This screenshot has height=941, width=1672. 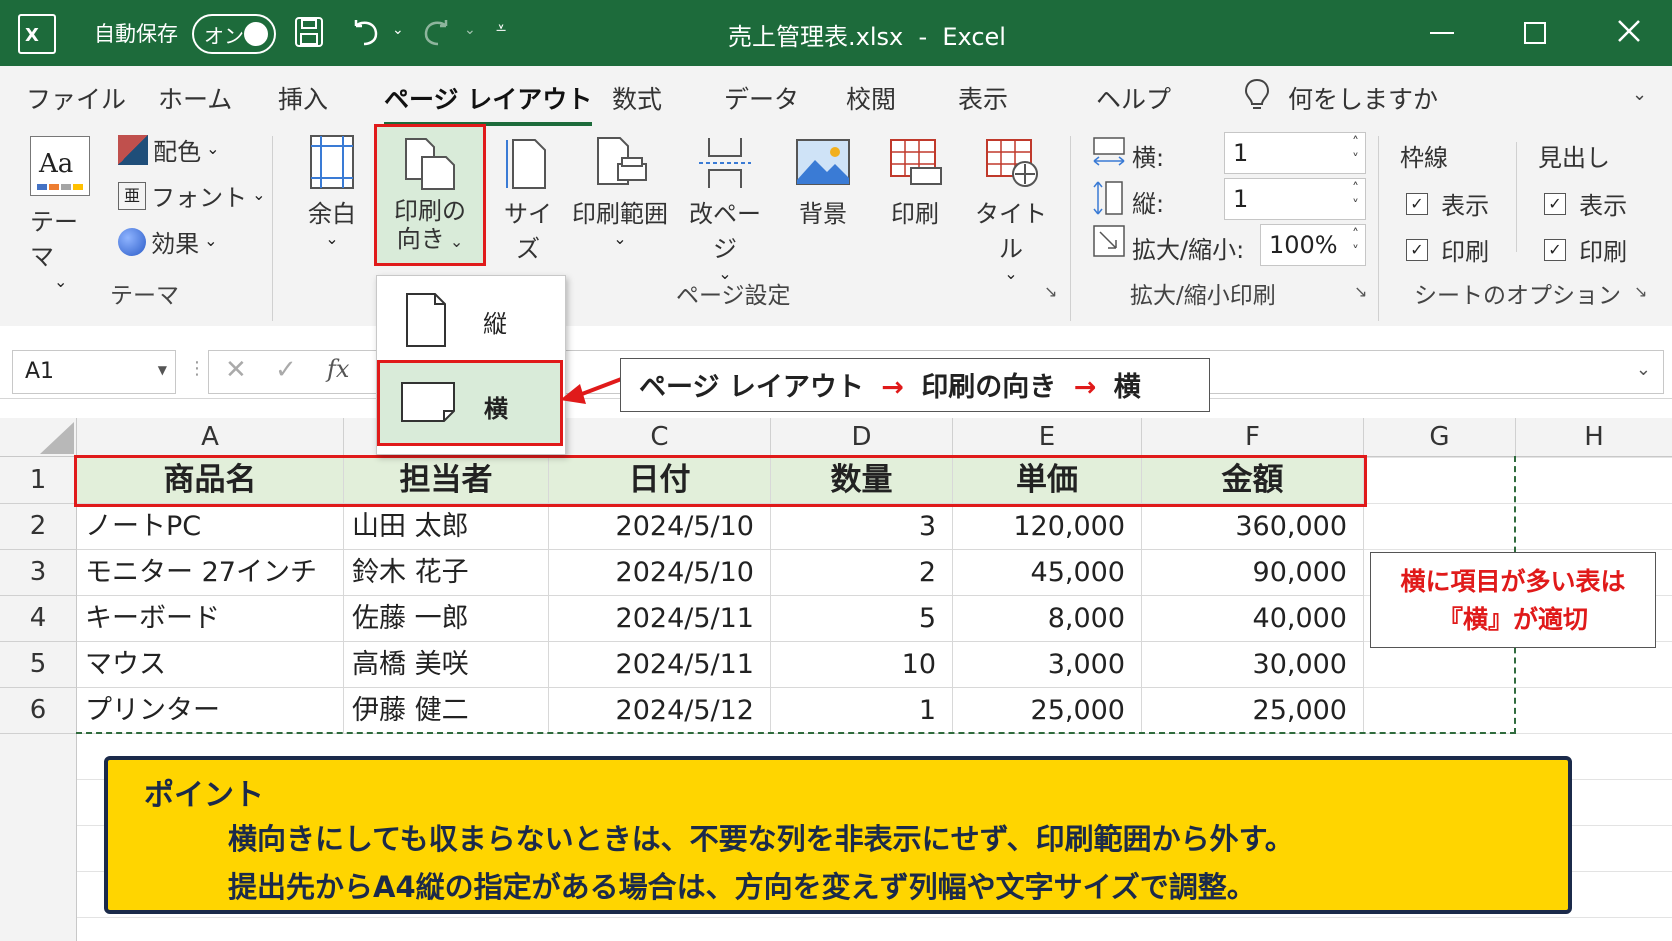 I want to click on row-header-3: 3, so click(x=38, y=573).